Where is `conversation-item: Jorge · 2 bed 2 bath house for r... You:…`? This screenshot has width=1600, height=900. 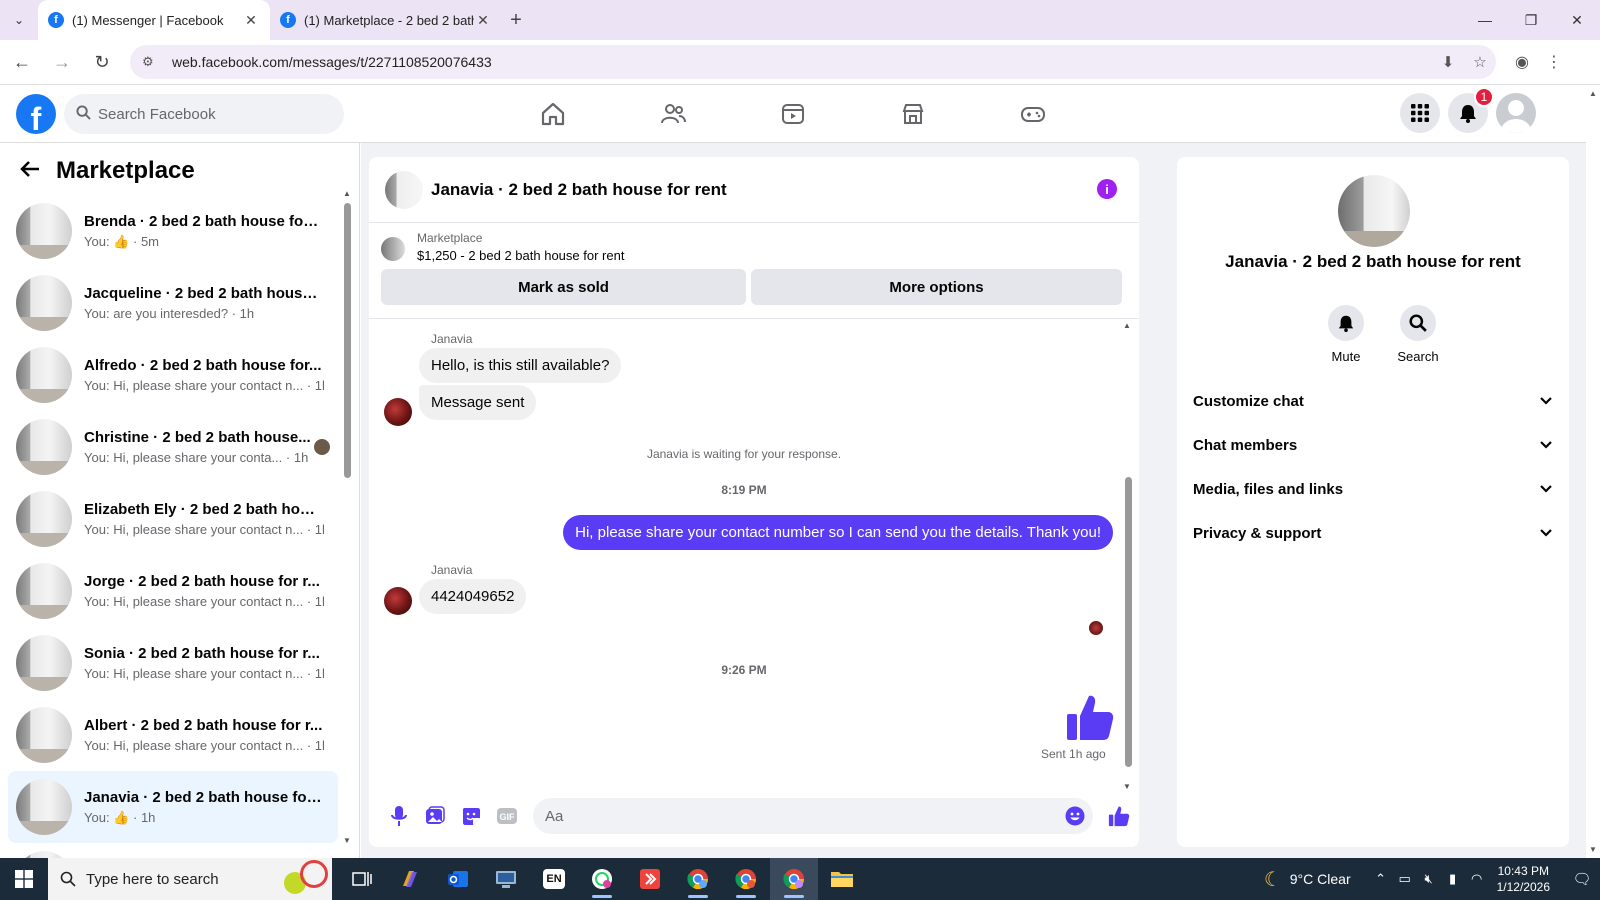
conversation-item: Jorge · 2 bed 2 bath house for r... You:… is located at coordinates (173, 591).